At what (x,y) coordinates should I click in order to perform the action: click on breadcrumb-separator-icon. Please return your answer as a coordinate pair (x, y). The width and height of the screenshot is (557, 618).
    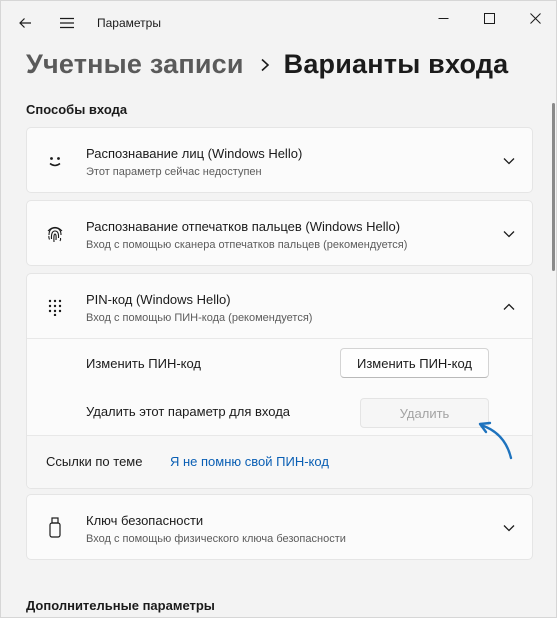
    Looking at the image, I should click on (265, 65).